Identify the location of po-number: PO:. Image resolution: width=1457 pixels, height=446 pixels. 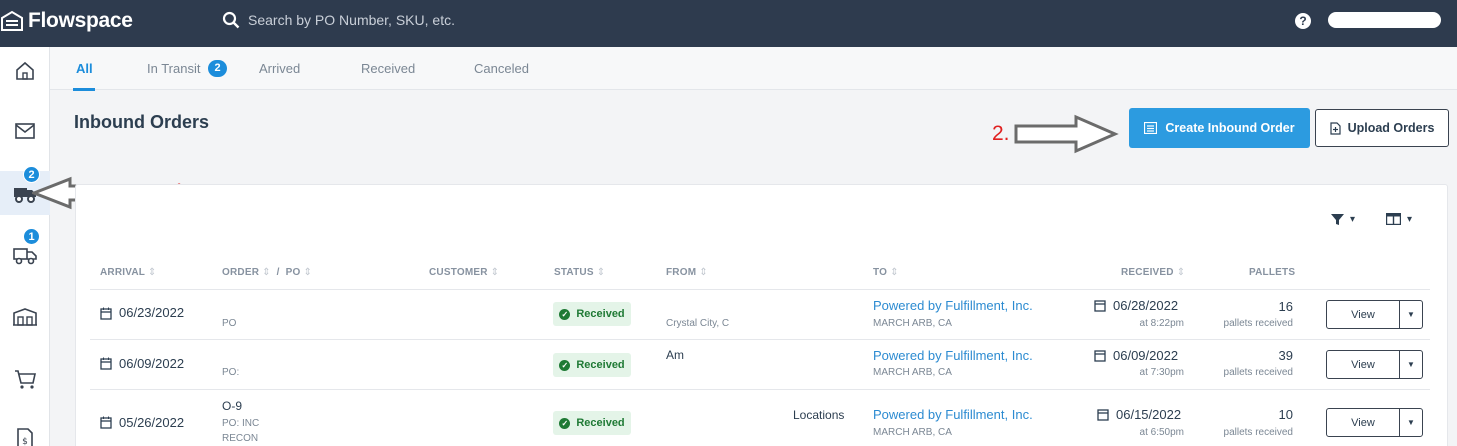
(231, 372).